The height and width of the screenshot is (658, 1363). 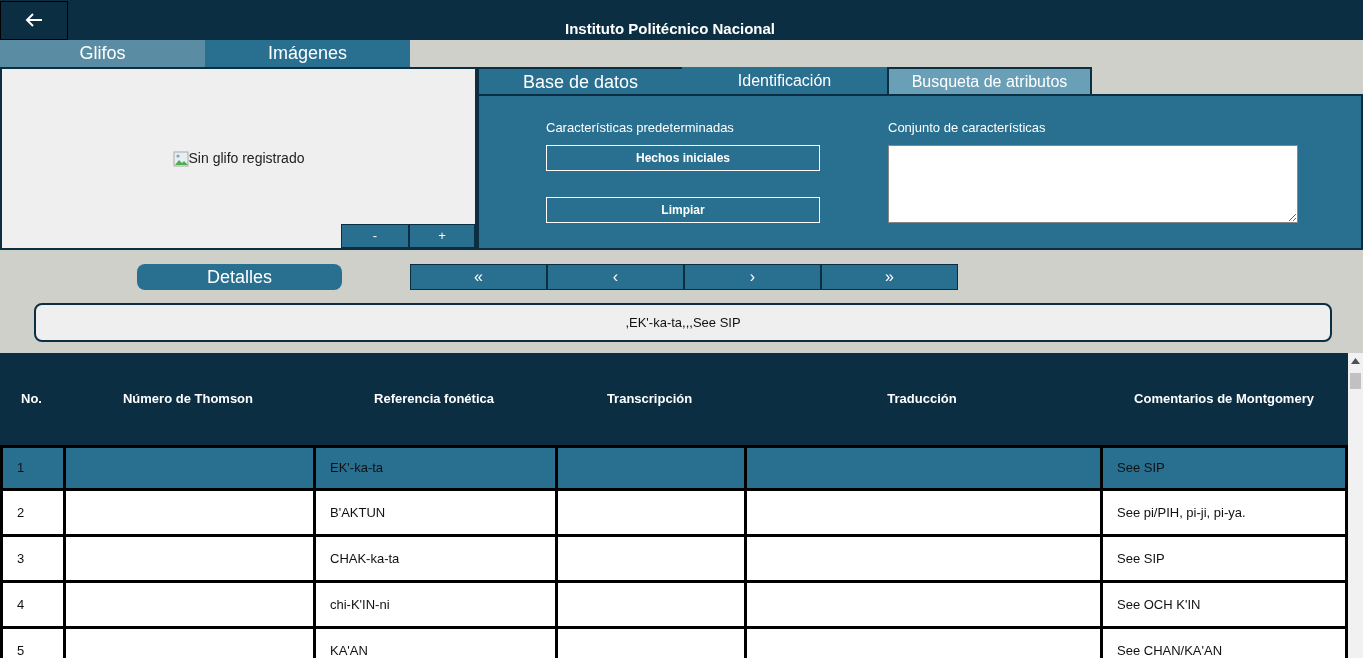 What do you see at coordinates (670, 29) in the screenshot?
I see `header-title: Instituto Politécnico Nacional` at bounding box center [670, 29].